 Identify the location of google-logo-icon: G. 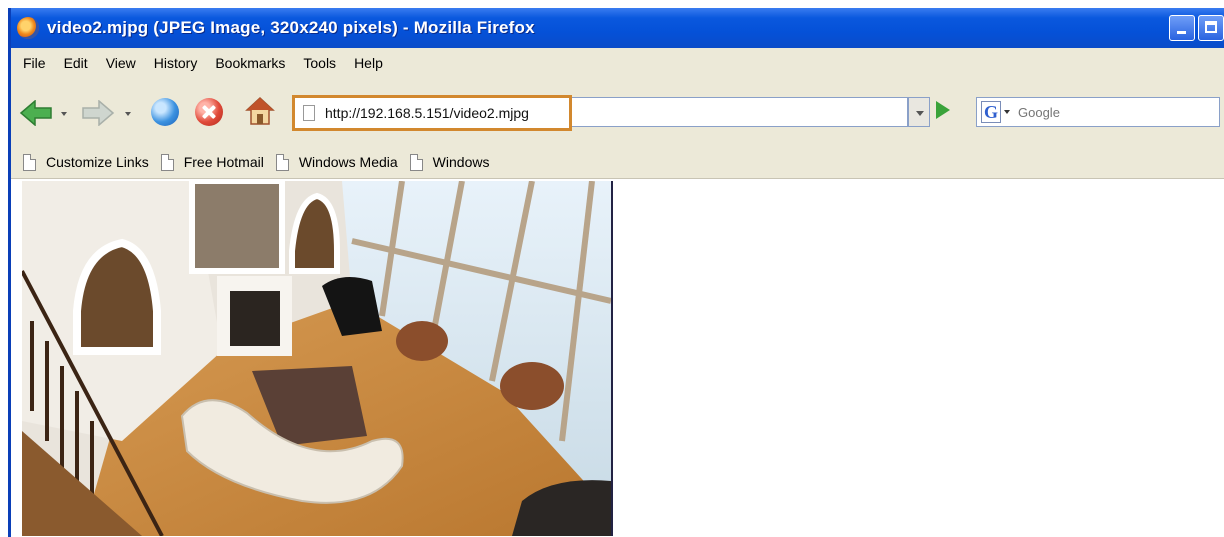
(991, 112).